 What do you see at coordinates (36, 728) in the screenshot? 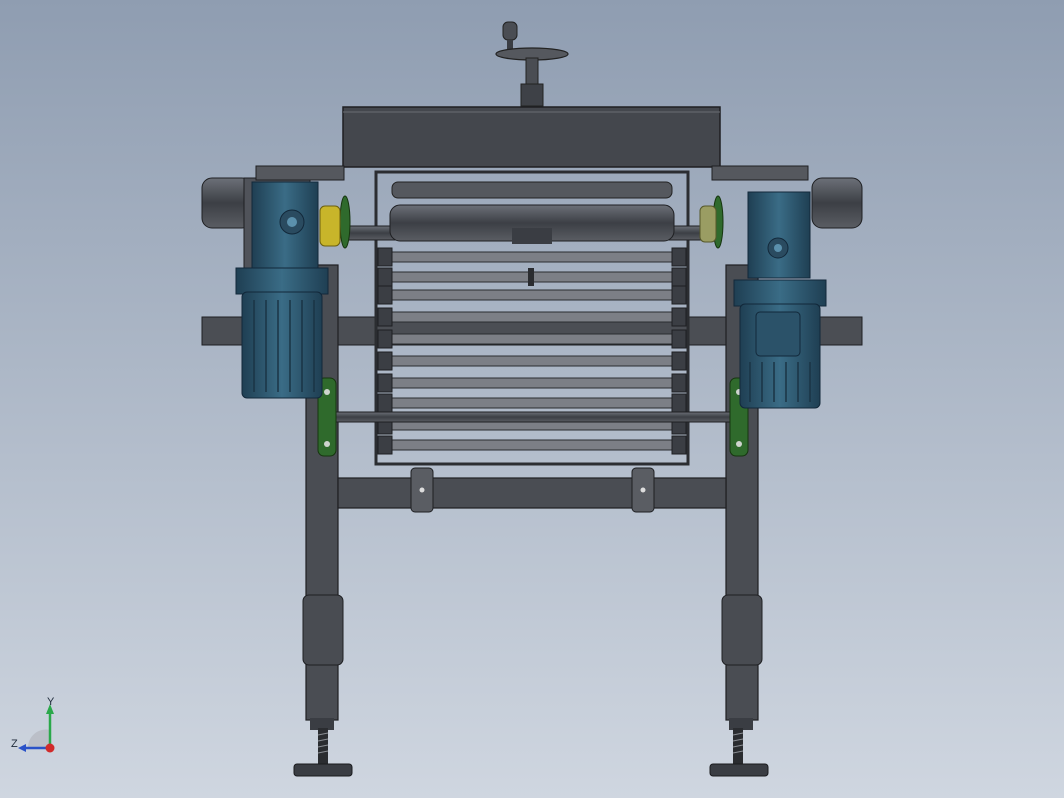
I see `triad-axes-icon` at bounding box center [36, 728].